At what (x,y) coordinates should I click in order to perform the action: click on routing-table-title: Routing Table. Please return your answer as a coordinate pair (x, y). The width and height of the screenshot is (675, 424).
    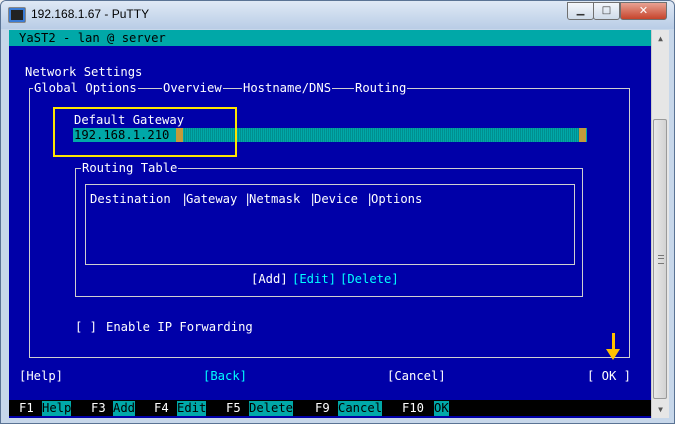
    Looking at the image, I should click on (130, 168).